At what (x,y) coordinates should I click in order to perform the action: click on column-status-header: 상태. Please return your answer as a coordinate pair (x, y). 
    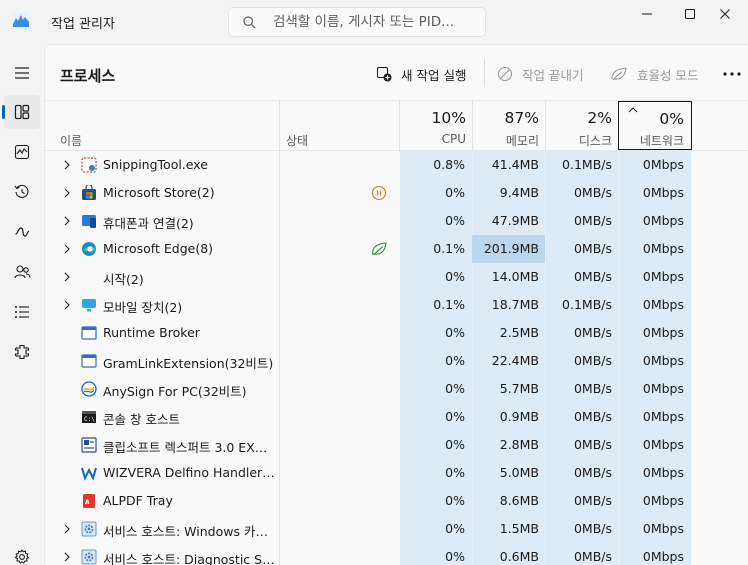
    Looking at the image, I should click on (297, 140).